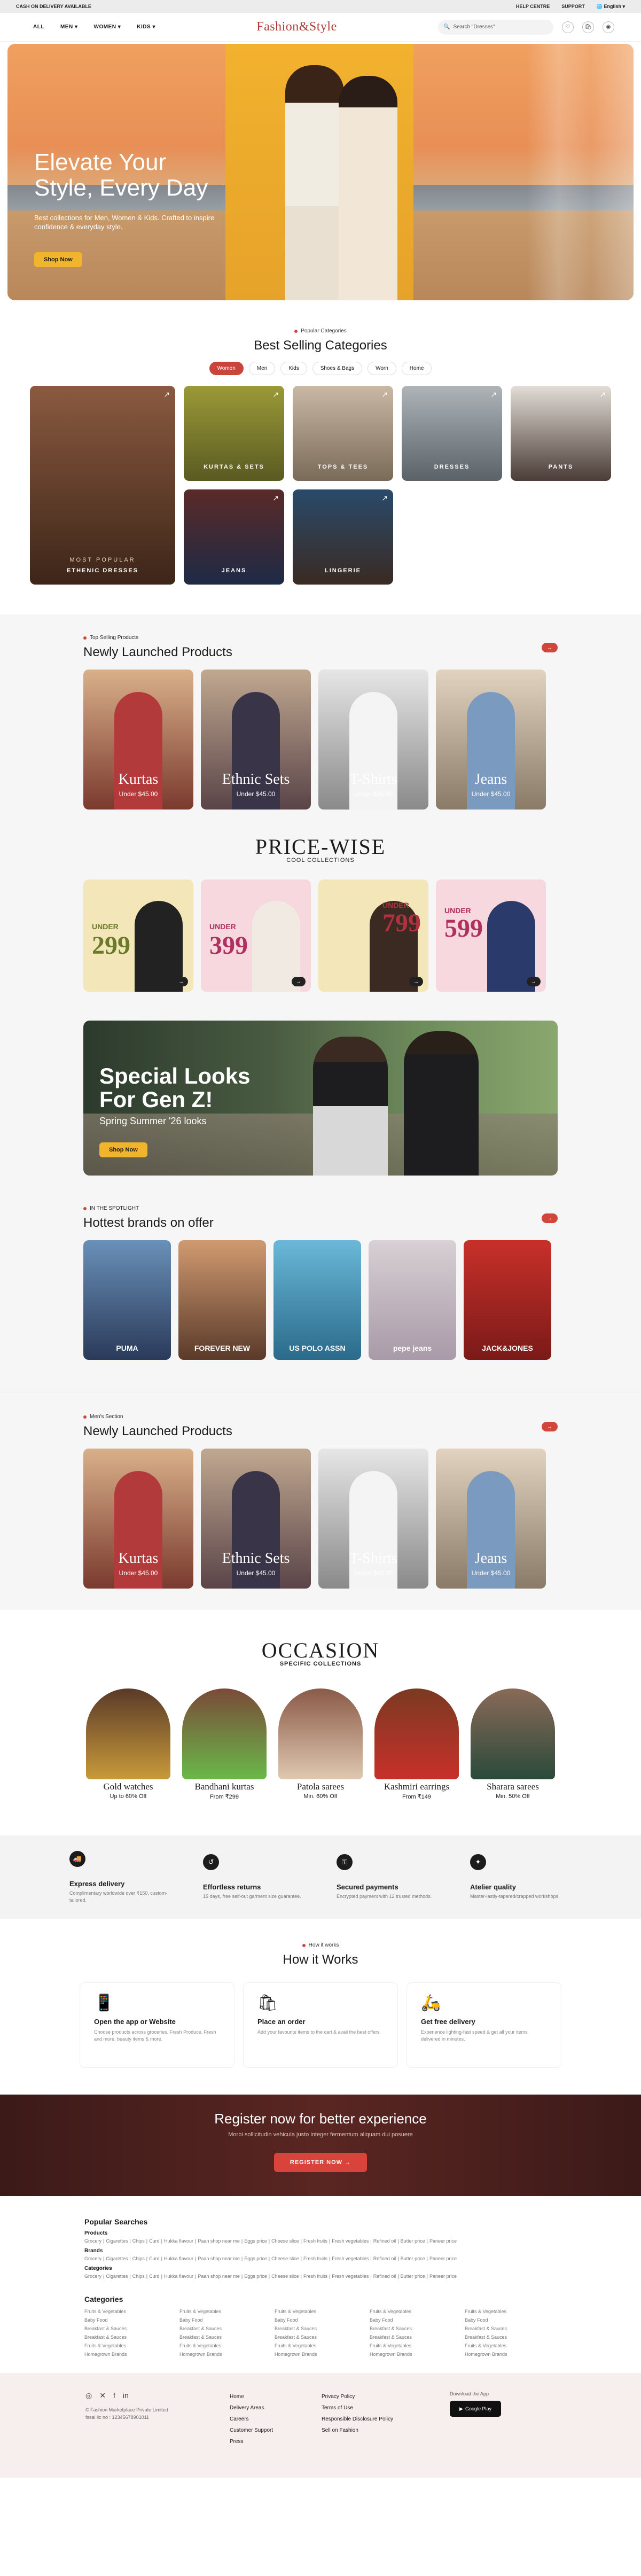 This screenshot has width=641, height=2576. What do you see at coordinates (416, 1744) in the screenshot?
I see `occasion-card: Kashmiri earrings From ₹149` at bounding box center [416, 1744].